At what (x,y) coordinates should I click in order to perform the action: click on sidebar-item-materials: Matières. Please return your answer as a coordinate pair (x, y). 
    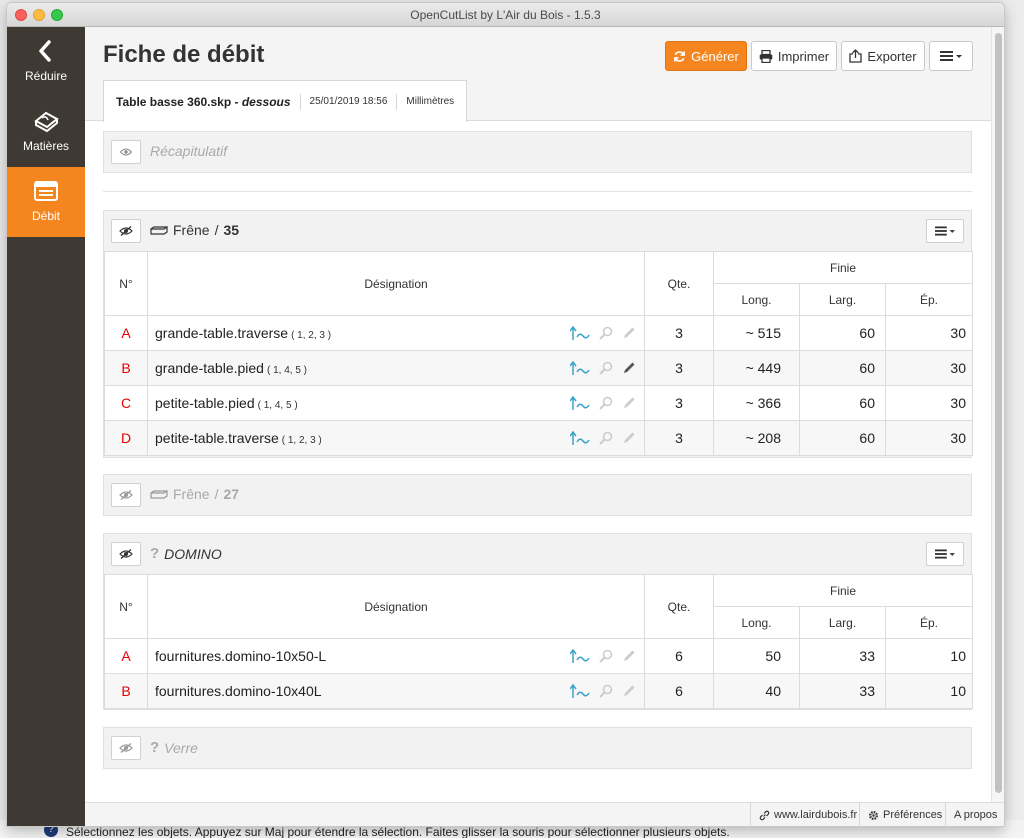
    Looking at the image, I should click on (46, 132).